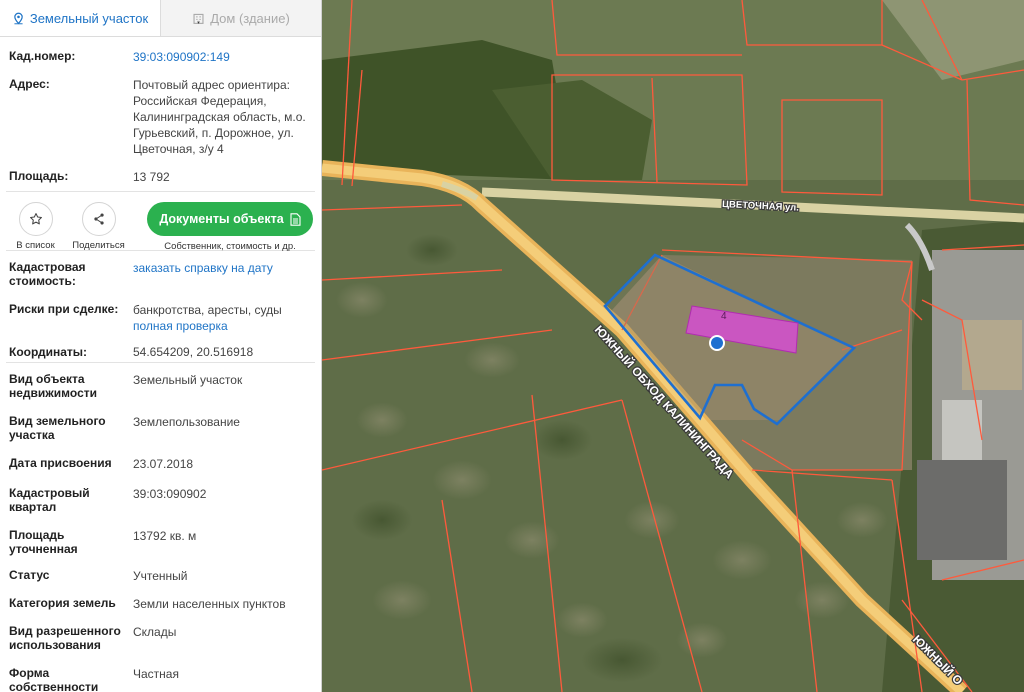  Describe the element at coordinates (193, 352) in the screenshot. I see `coordinates-value: 54.654209, 20.516918` at that location.